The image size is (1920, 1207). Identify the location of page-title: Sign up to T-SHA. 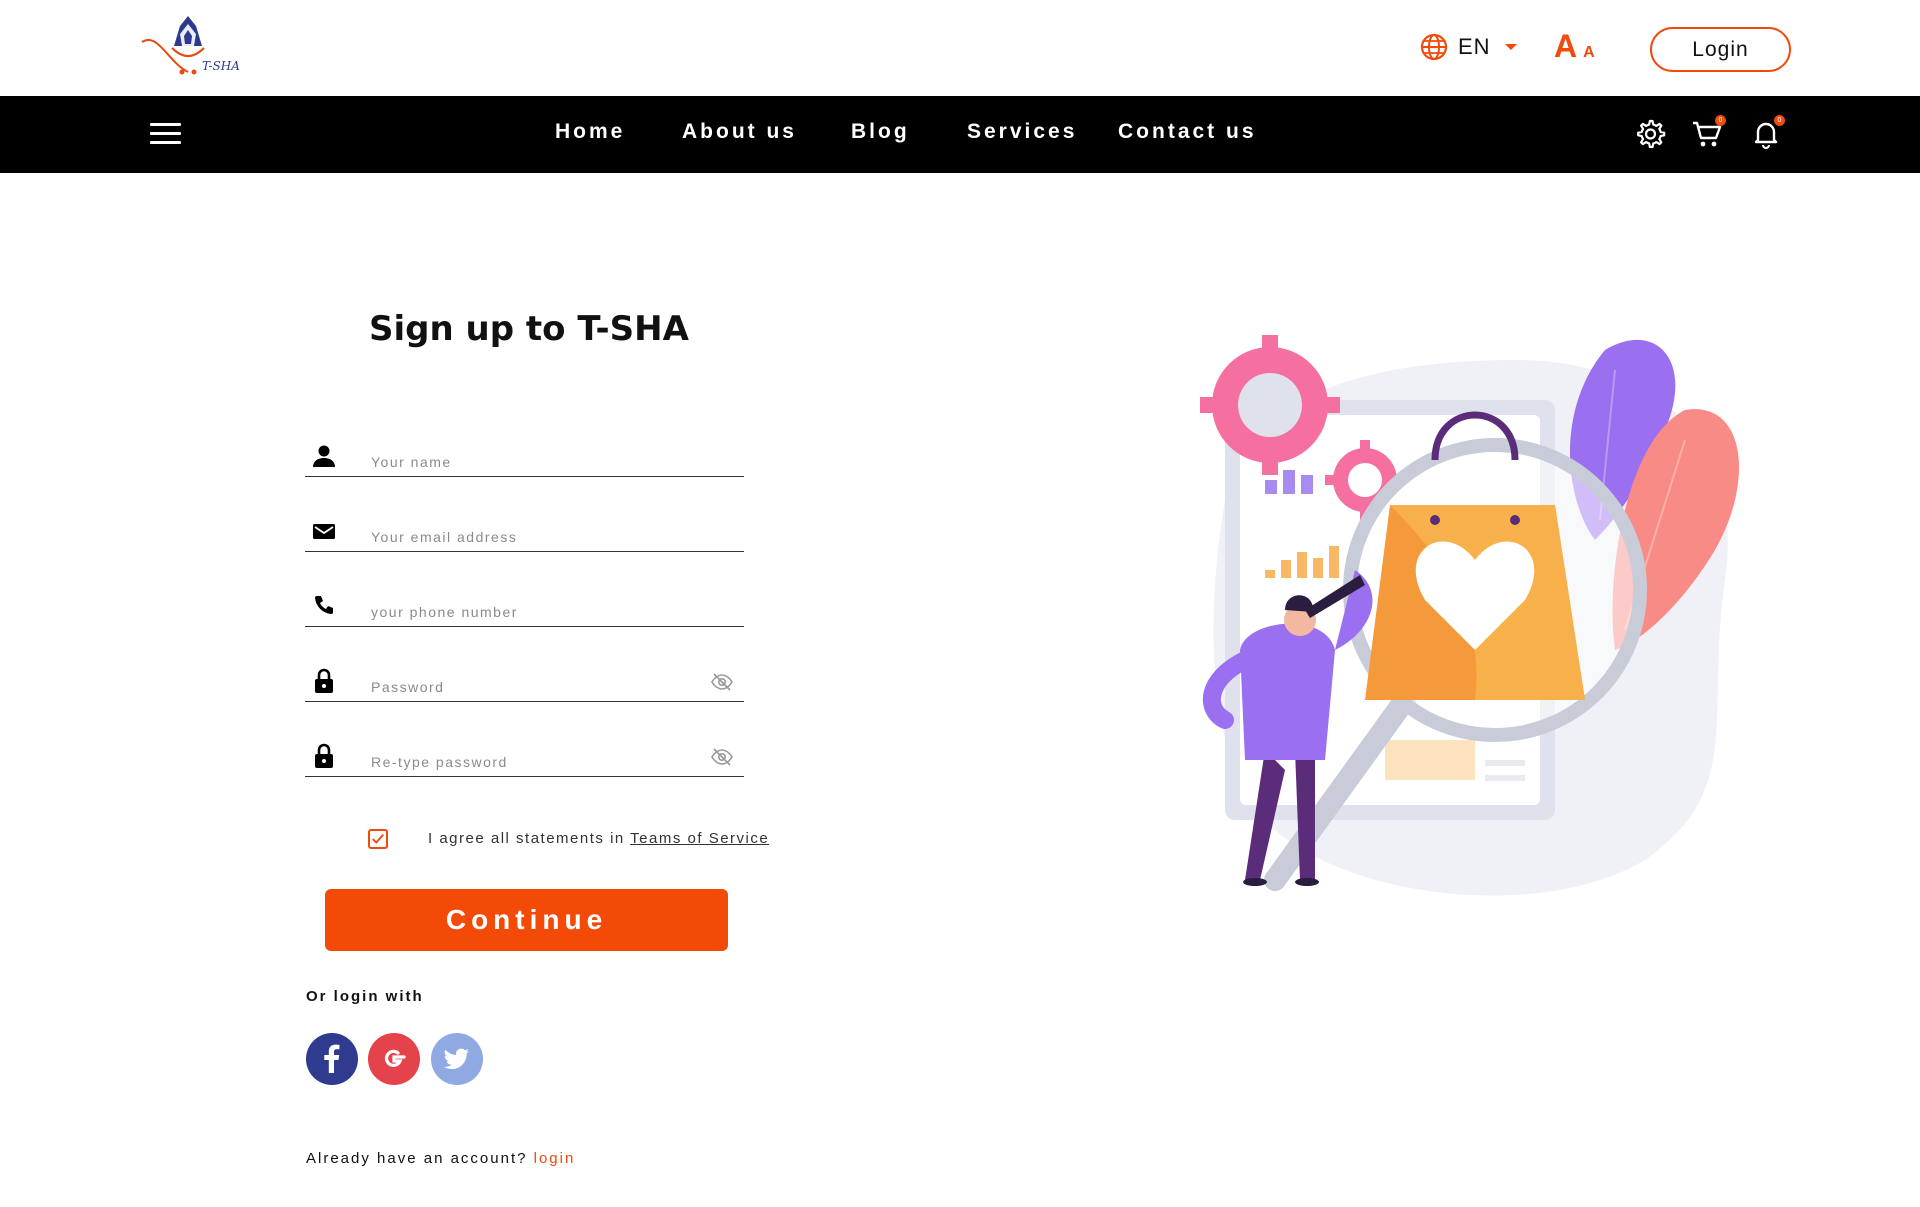
(529, 329).